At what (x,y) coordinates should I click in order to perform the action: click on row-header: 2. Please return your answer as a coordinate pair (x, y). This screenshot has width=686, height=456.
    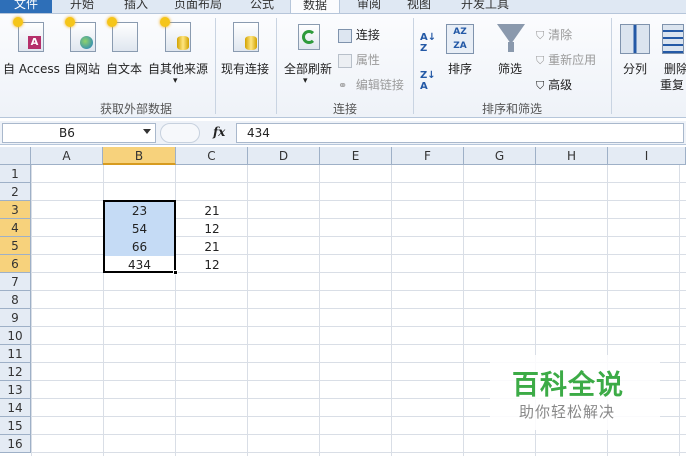
    Looking at the image, I should click on (15, 192).